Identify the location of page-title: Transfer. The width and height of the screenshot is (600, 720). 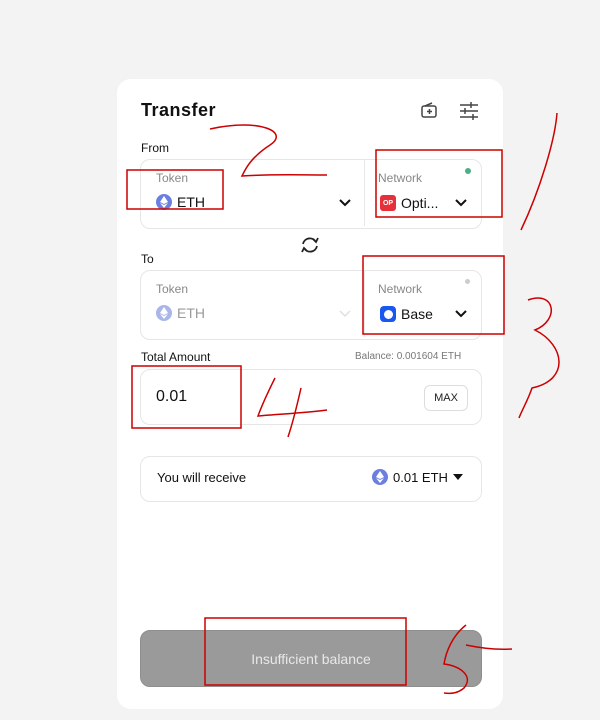
(179, 110).